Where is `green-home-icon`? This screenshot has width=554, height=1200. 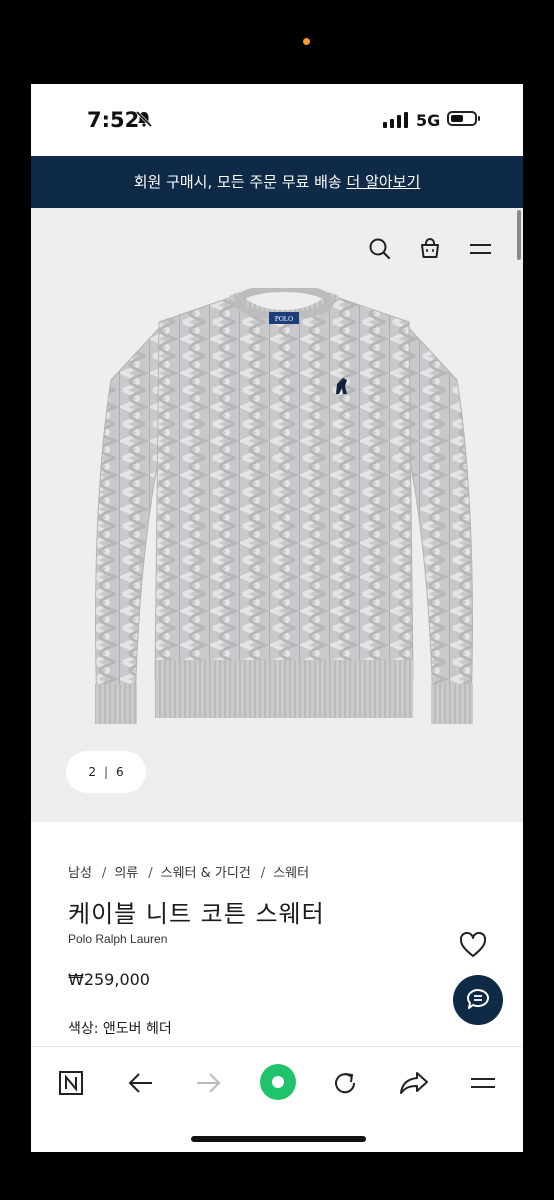 green-home-icon is located at coordinates (278, 1082).